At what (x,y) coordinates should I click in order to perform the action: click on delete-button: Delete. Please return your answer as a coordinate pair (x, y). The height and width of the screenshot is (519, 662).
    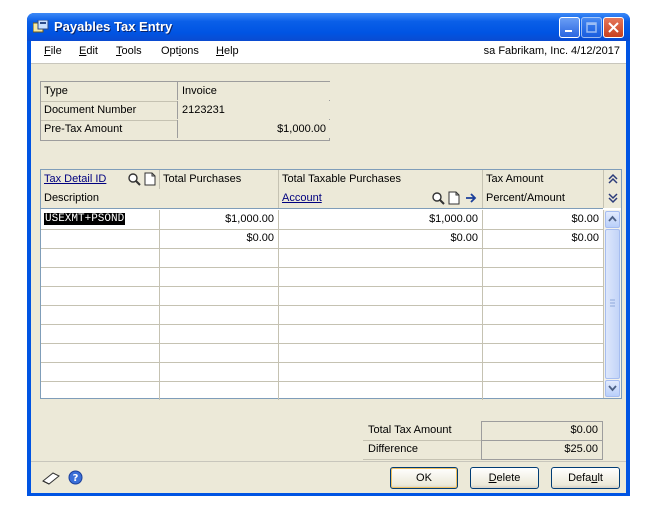
    Looking at the image, I should click on (504, 478).